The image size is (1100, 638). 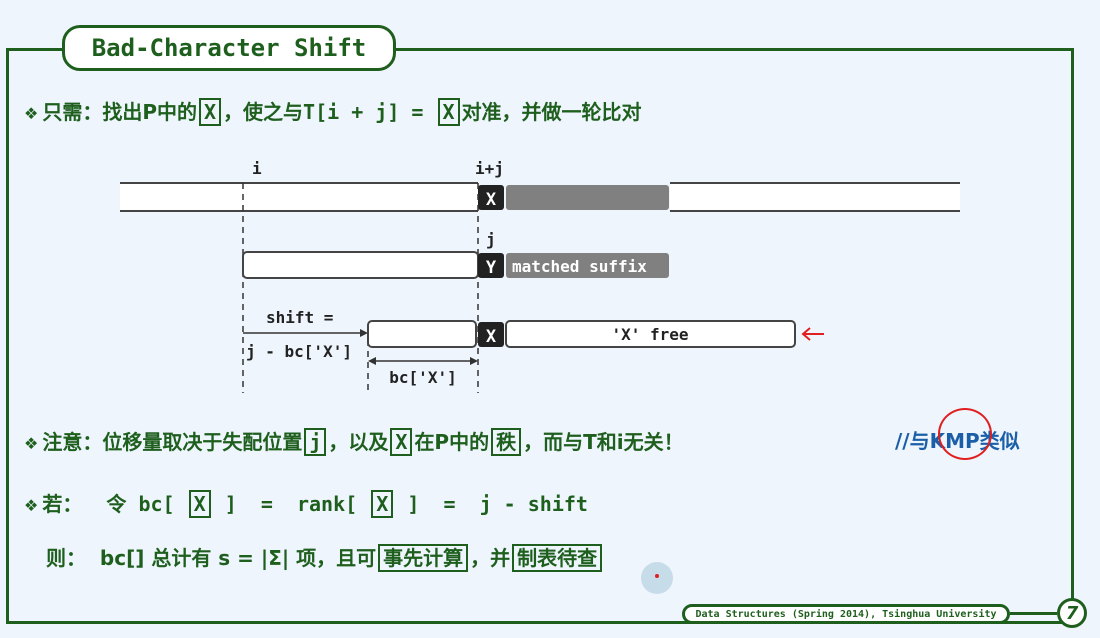 What do you see at coordinates (306, 504) in the screenshot?
I see `line-if: ❖ 若： 令 bc[ X ] = rank[ X ] = j - shift` at bounding box center [306, 504].